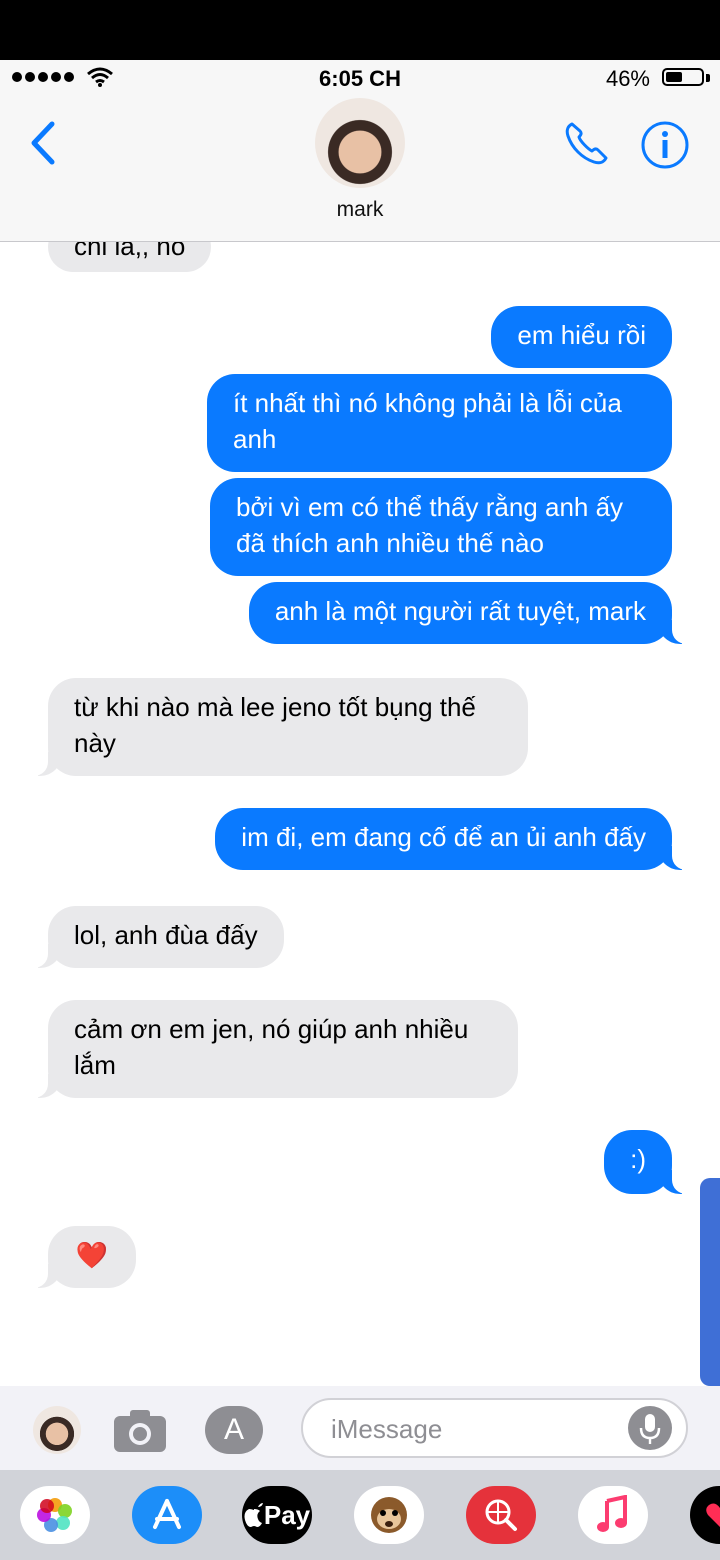 The width and height of the screenshot is (720, 1560). I want to click on incoming-message: lol, anh đùa đấy, so click(157, 937).